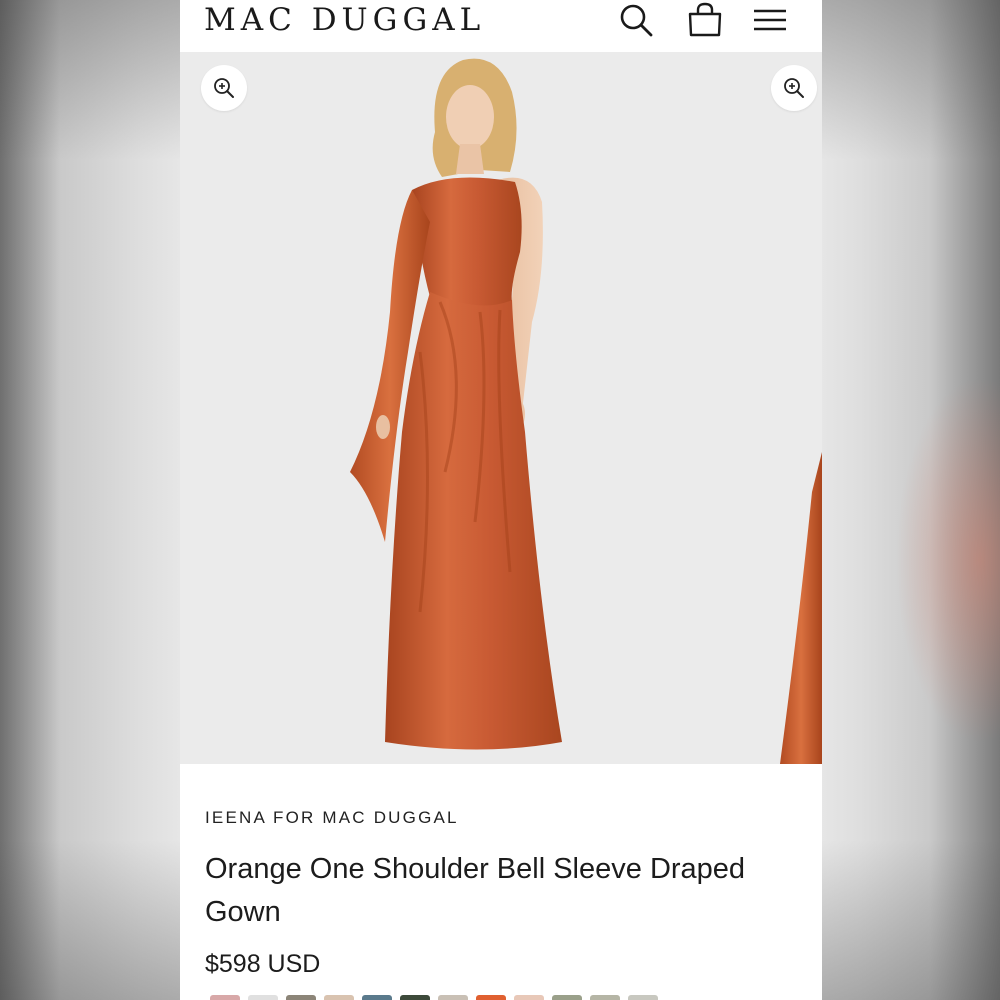 This screenshot has height=1000, width=1000. I want to click on shopping-bag-icon, so click(705, 20).